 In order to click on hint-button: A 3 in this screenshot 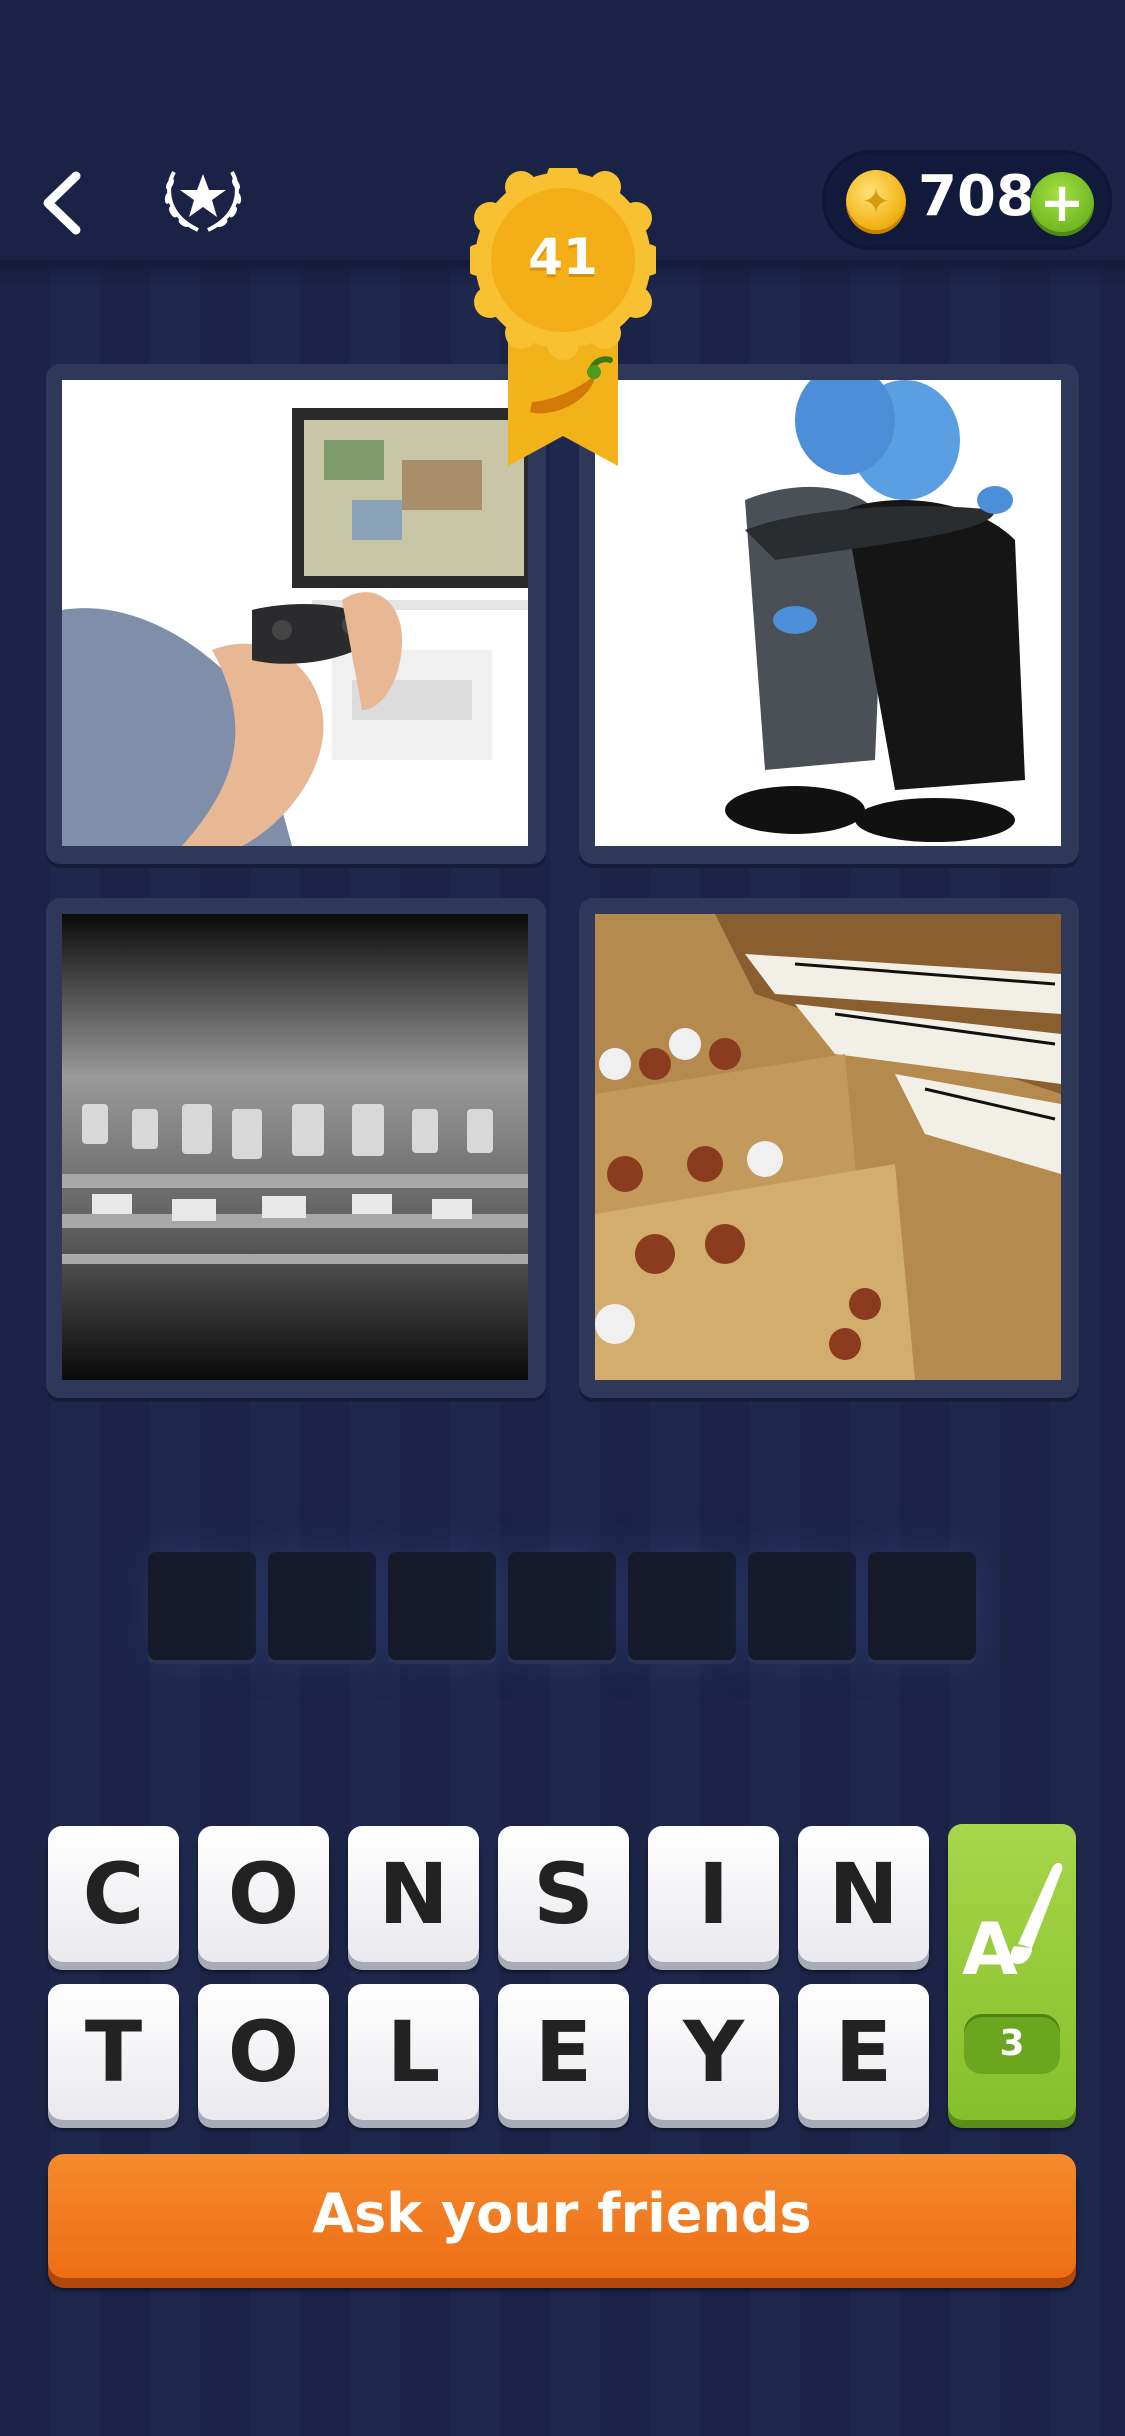, I will do `click(1012, 1972)`.